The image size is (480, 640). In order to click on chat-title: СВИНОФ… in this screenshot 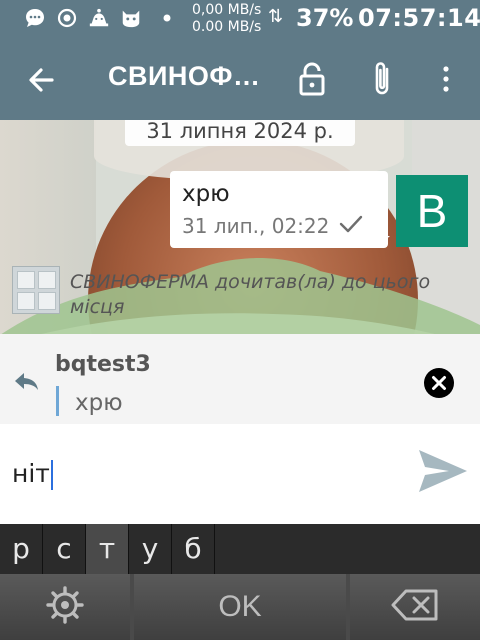, I will do `click(184, 76)`.